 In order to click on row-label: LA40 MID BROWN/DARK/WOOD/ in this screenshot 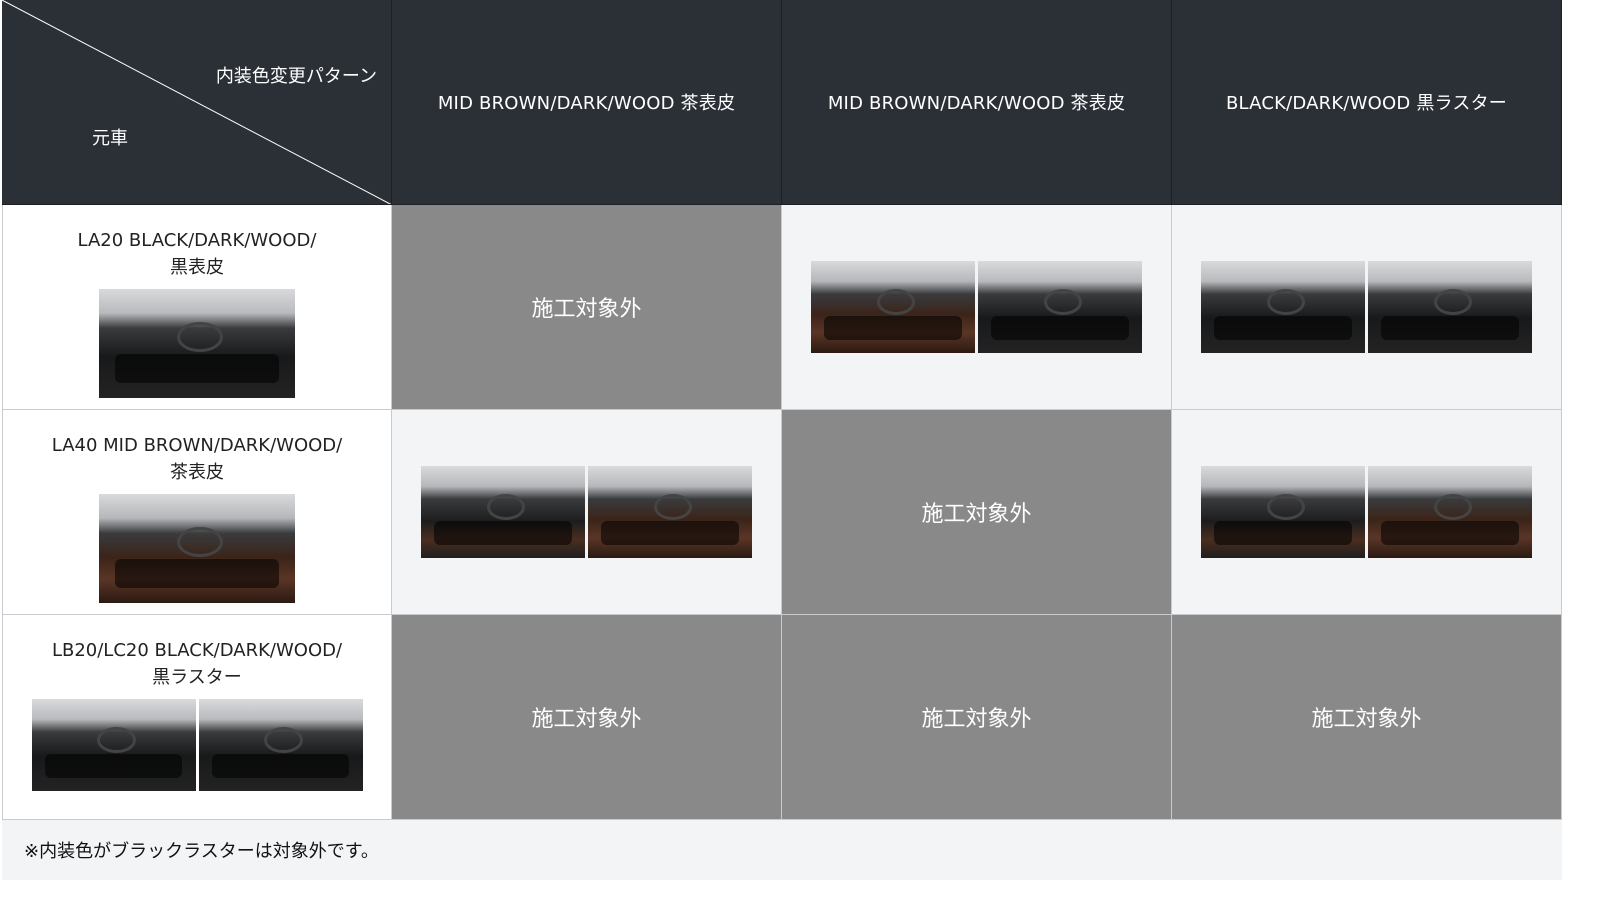, I will do `click(197, 445)`.